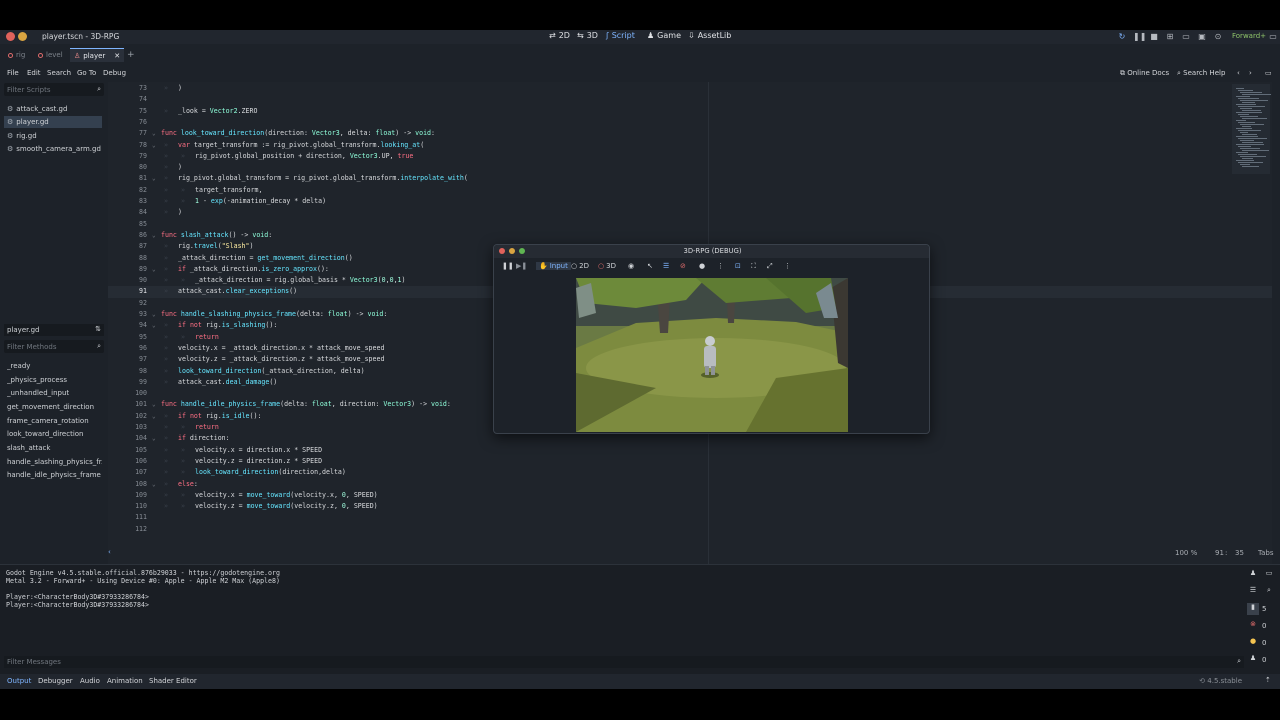 The width and height of the screenshot is (1280, 720). I want to click on script-item: ⚙ attack_cast.gd, so click(53, 109).